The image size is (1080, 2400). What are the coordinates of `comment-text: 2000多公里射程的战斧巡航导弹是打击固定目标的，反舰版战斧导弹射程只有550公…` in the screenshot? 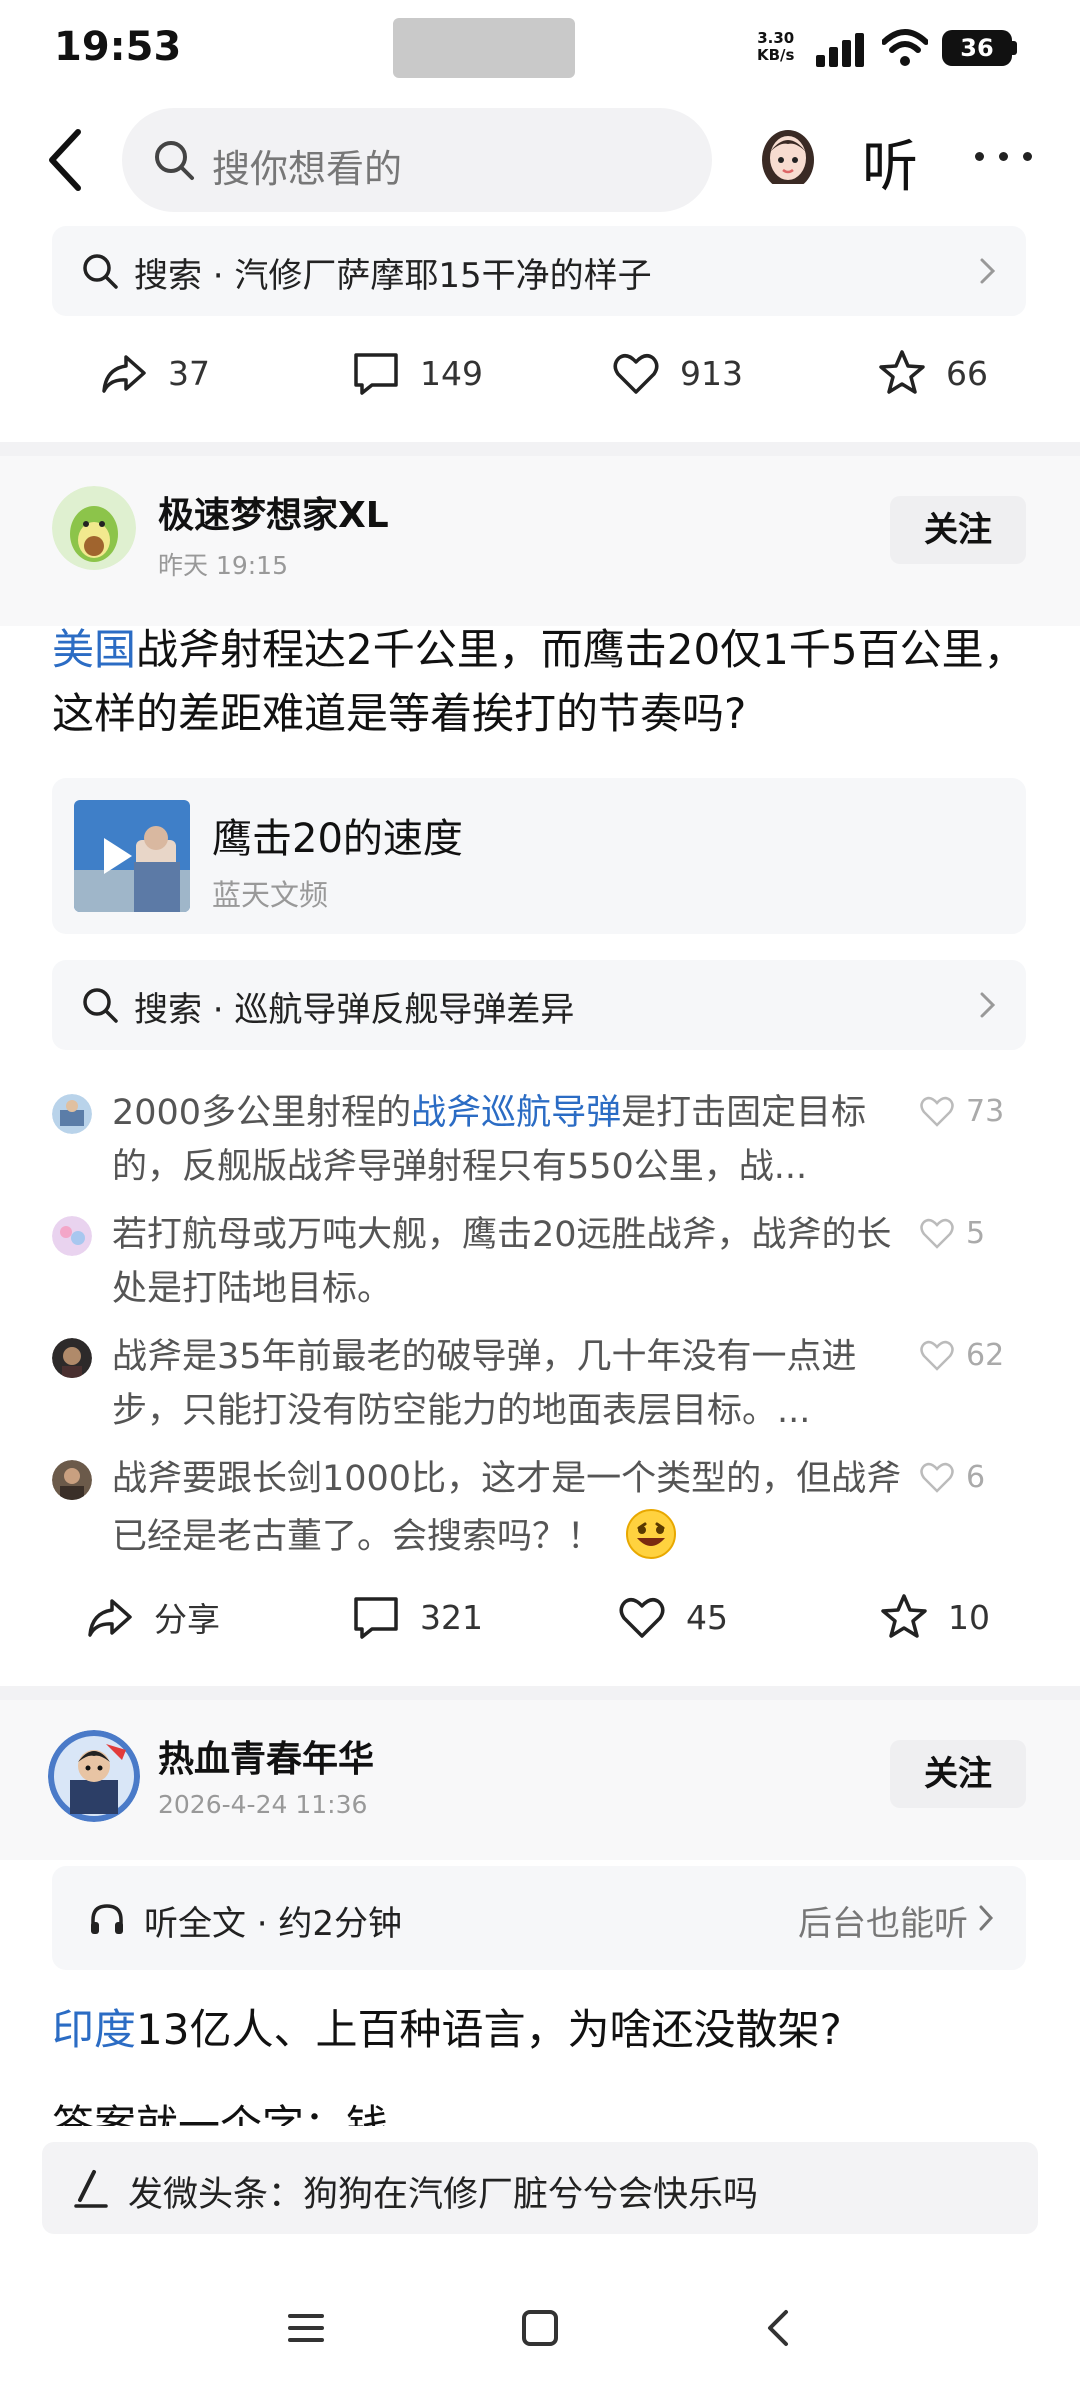 It's located at (489, 1140).